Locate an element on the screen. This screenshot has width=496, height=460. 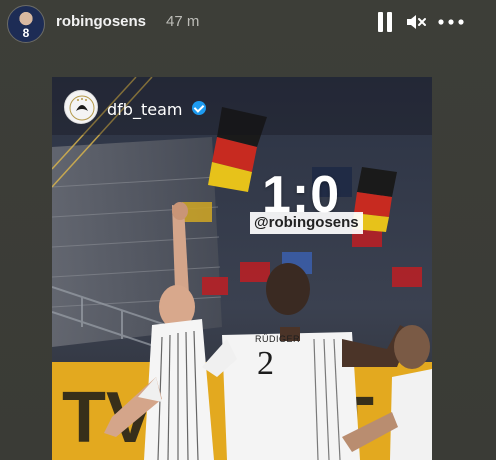
svg-text: TV is located at coordinates (108, 418).